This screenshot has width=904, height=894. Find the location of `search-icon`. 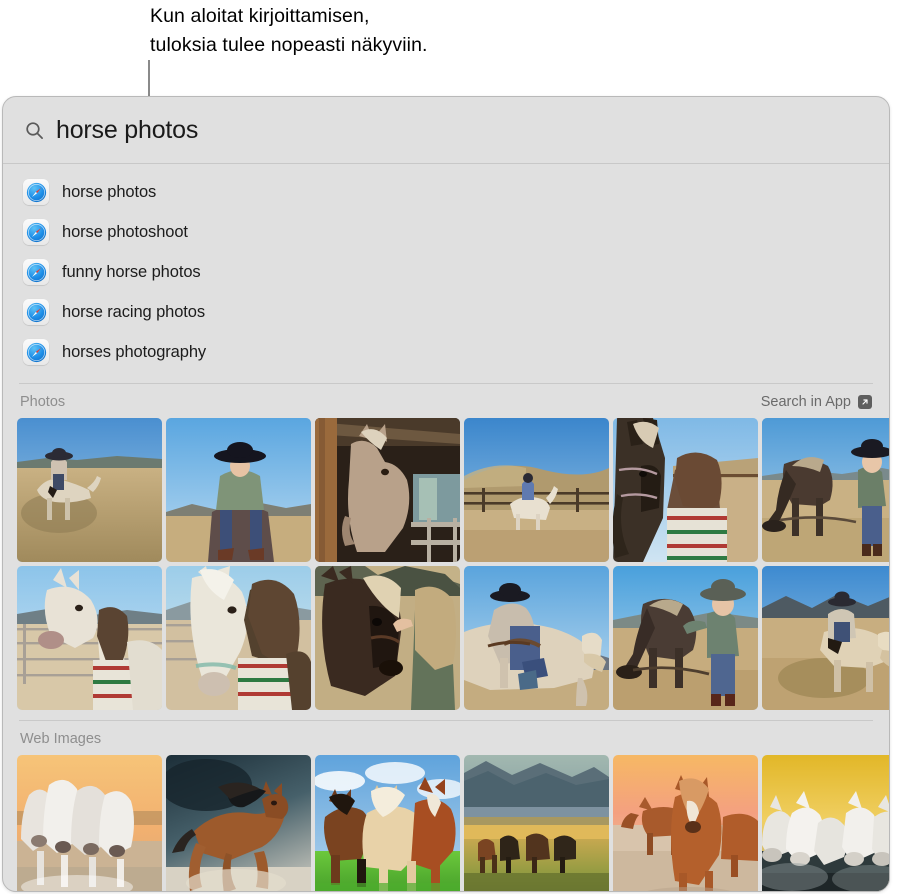

search-icon is located at coordinates (34, 130).